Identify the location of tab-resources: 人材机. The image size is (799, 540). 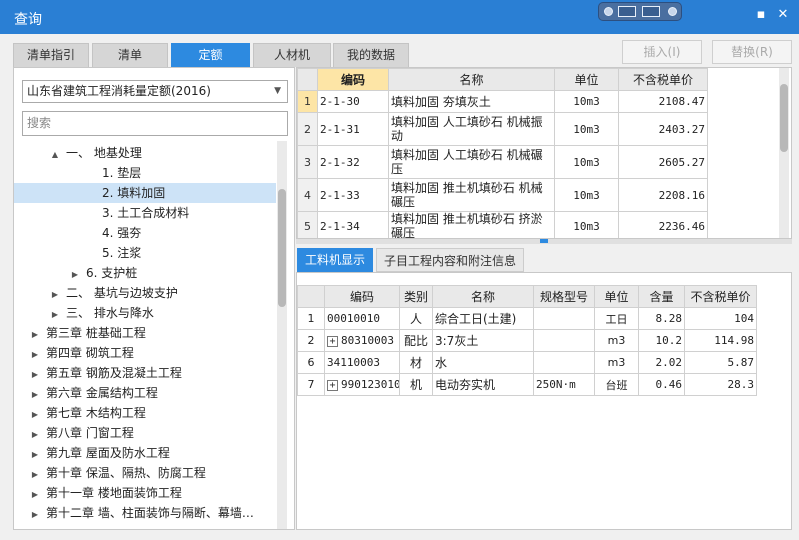
(292, 55).